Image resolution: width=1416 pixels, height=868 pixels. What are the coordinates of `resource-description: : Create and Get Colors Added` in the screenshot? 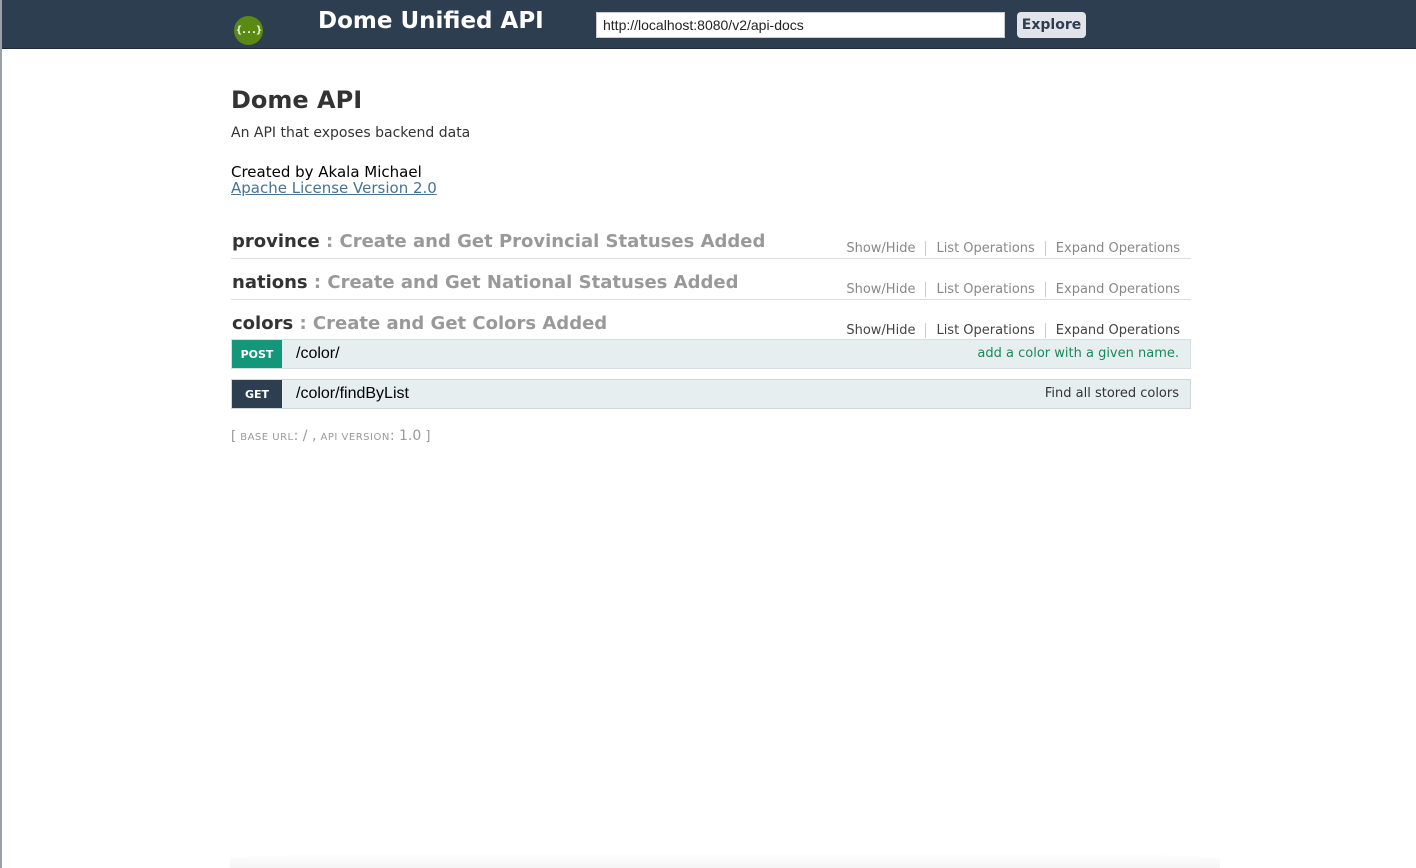 It's located at (453, 323).